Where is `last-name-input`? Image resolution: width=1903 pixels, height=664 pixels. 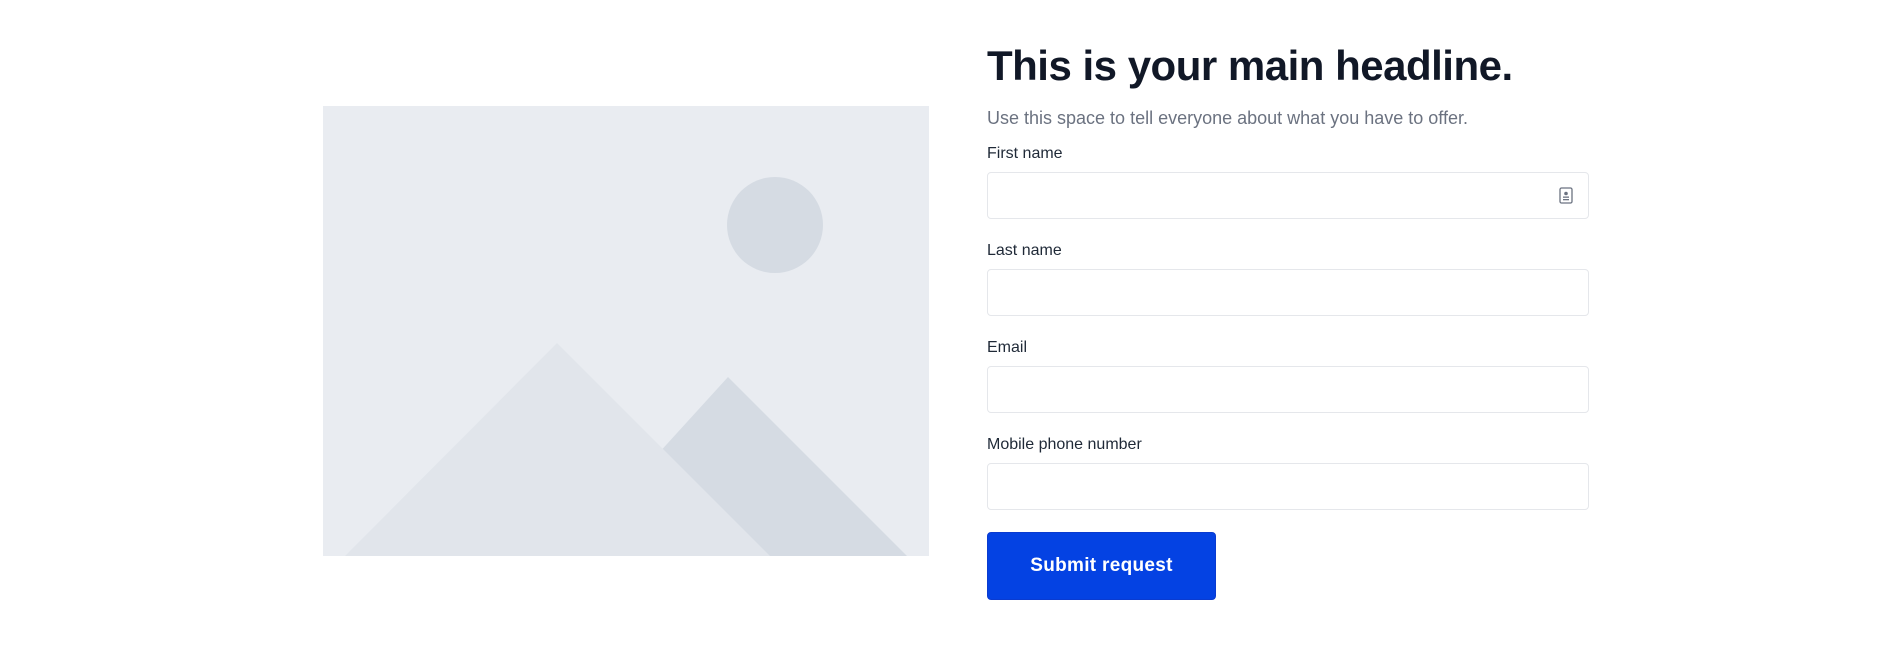
last-name-input is located at coordinates (1288, 292).